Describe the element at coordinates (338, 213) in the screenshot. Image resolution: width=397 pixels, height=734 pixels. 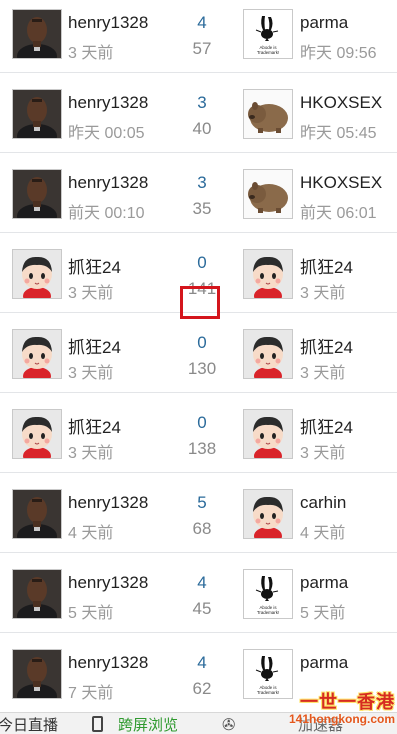
I see `last-reply-time: 前天 06:01` at that location.